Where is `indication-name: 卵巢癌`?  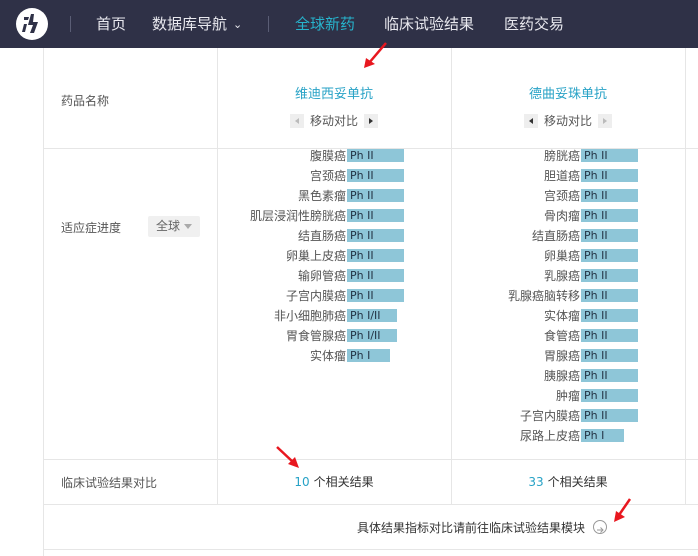
indication-name: 卵巢癌 is located at coordinates (561, 256).